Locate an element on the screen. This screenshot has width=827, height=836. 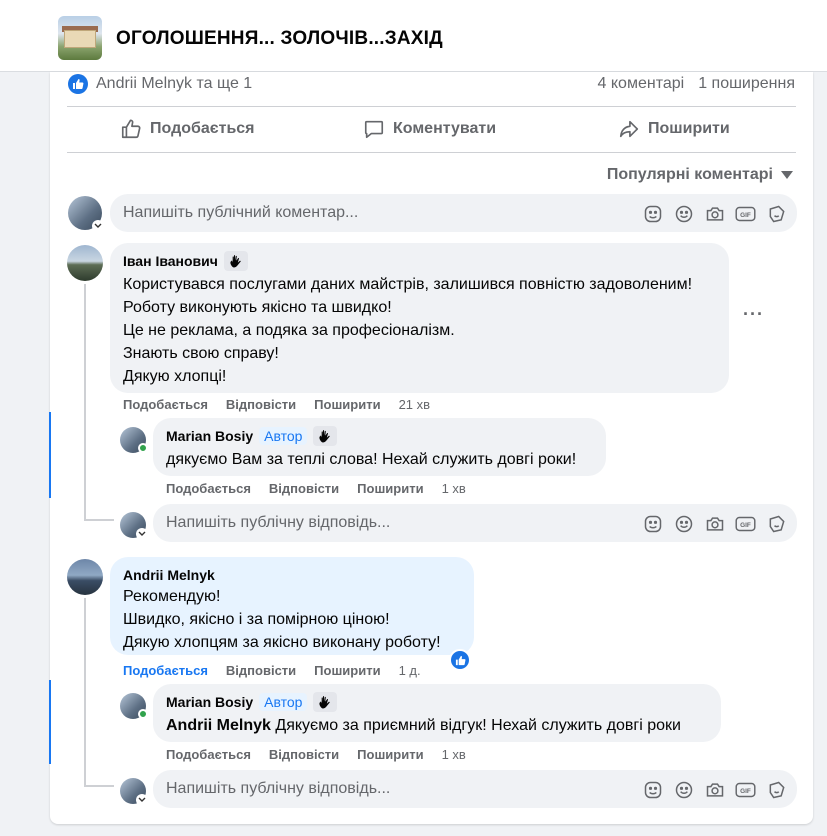
share-button-label: Поширити is located at coordinates (689, 128).